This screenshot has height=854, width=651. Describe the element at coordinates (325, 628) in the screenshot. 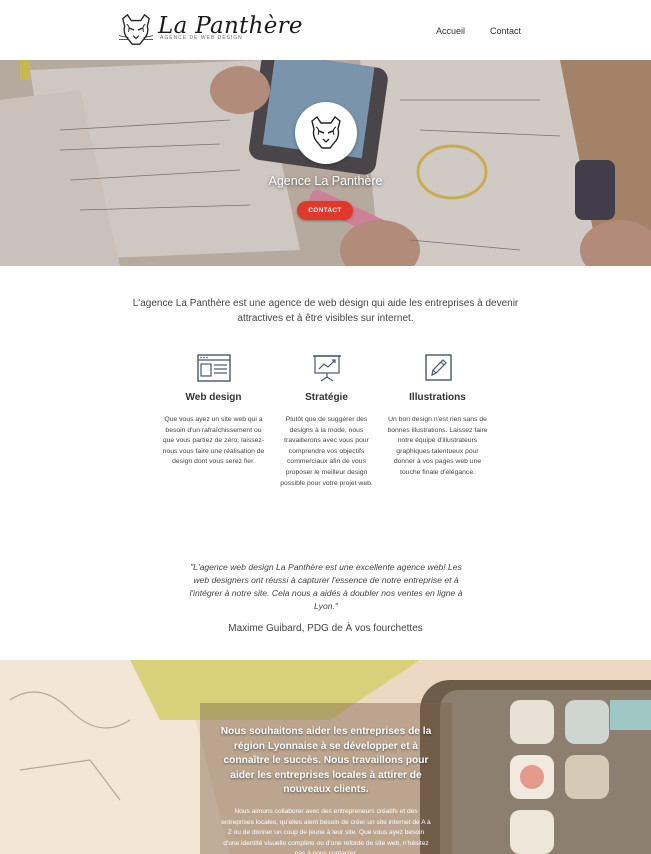

I see `testimonial-author: Maxime Guibard, PDG de À vos fourchettes` at that location.